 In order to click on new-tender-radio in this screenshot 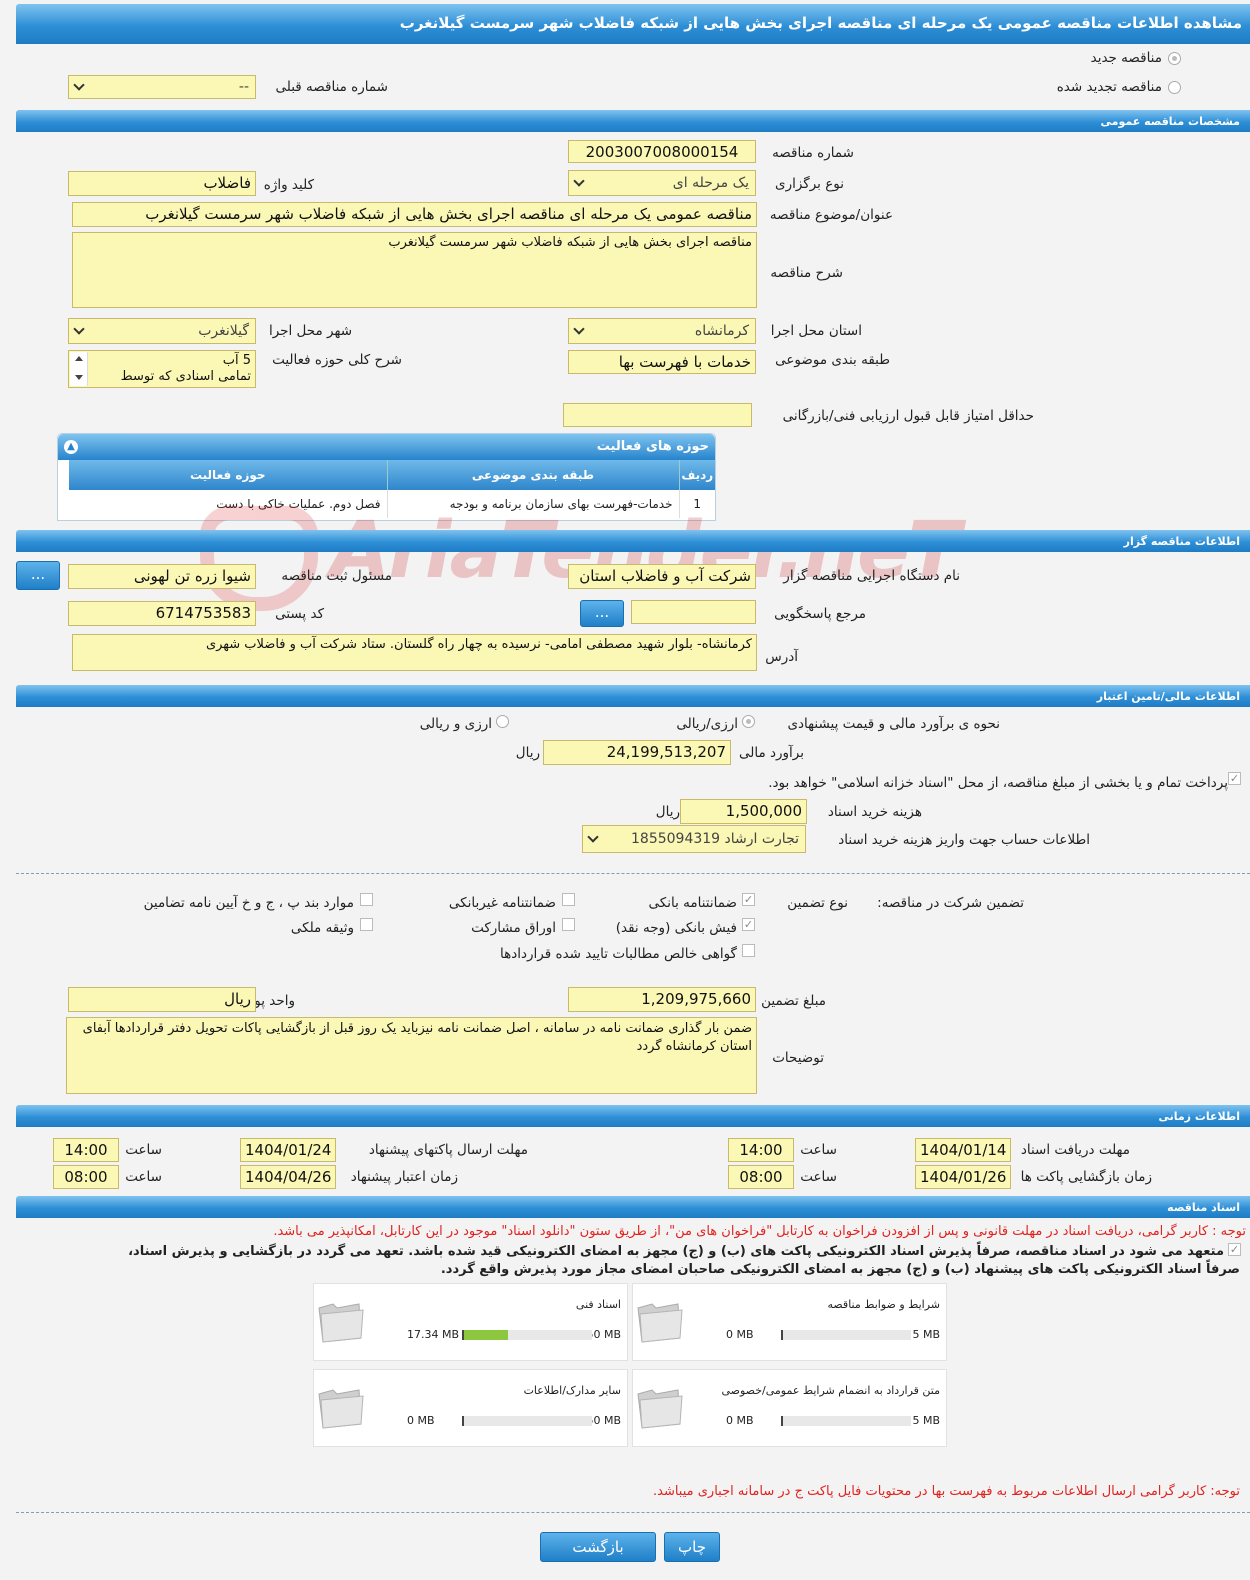, I will do `click(1174, 58)`.